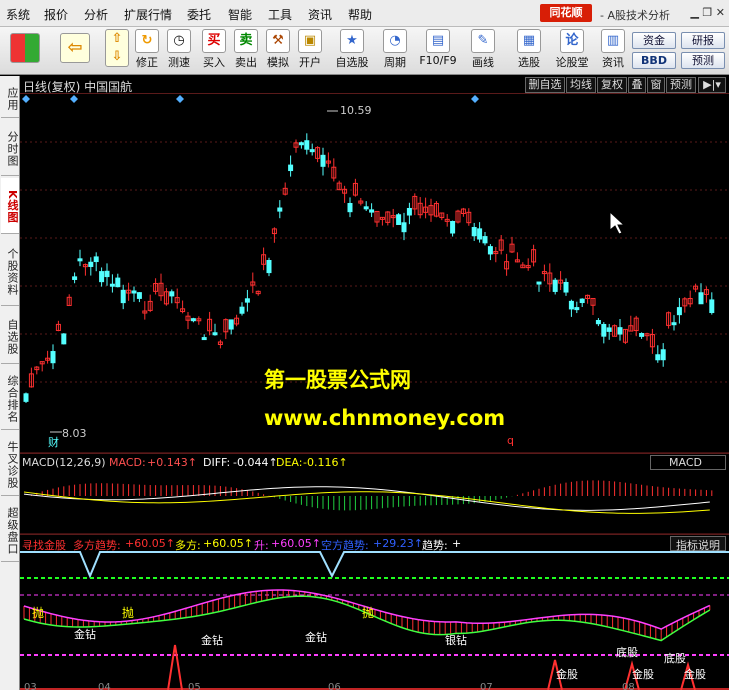 This screenshot has width=729, height=690. What do you see at coordinates (10, 206) in the screenshot?
I see `sidebar-item-kline: K线图` at bounding box center [10, 206].